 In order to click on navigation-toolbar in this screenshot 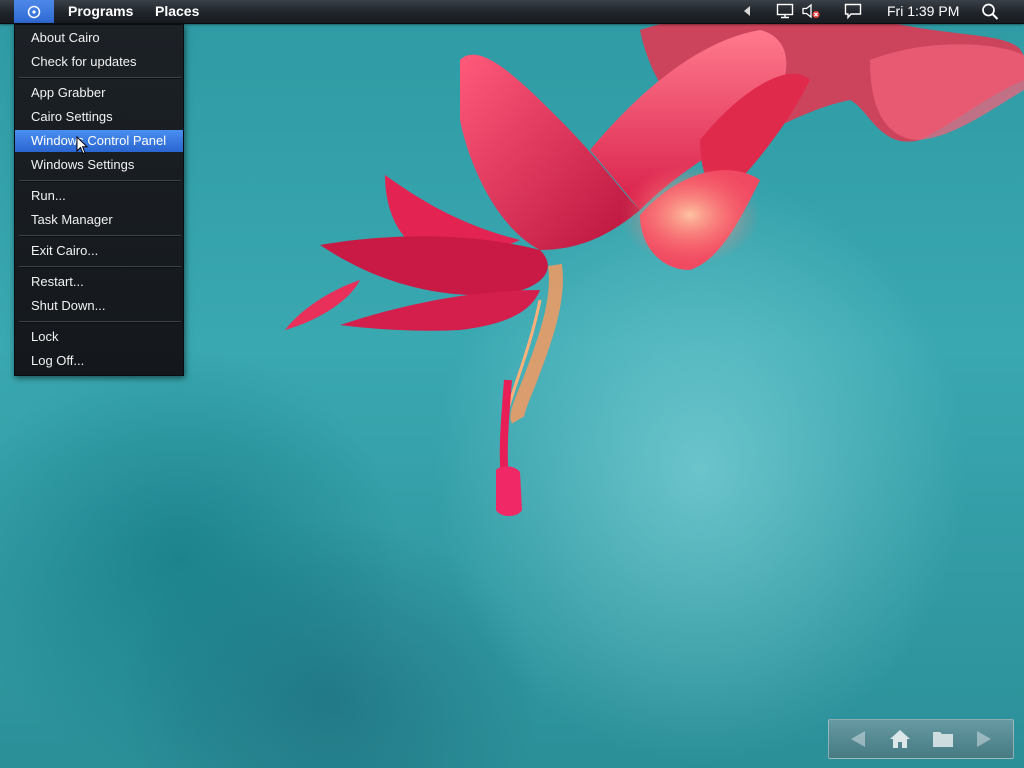, I will do `click(921, 739)`.